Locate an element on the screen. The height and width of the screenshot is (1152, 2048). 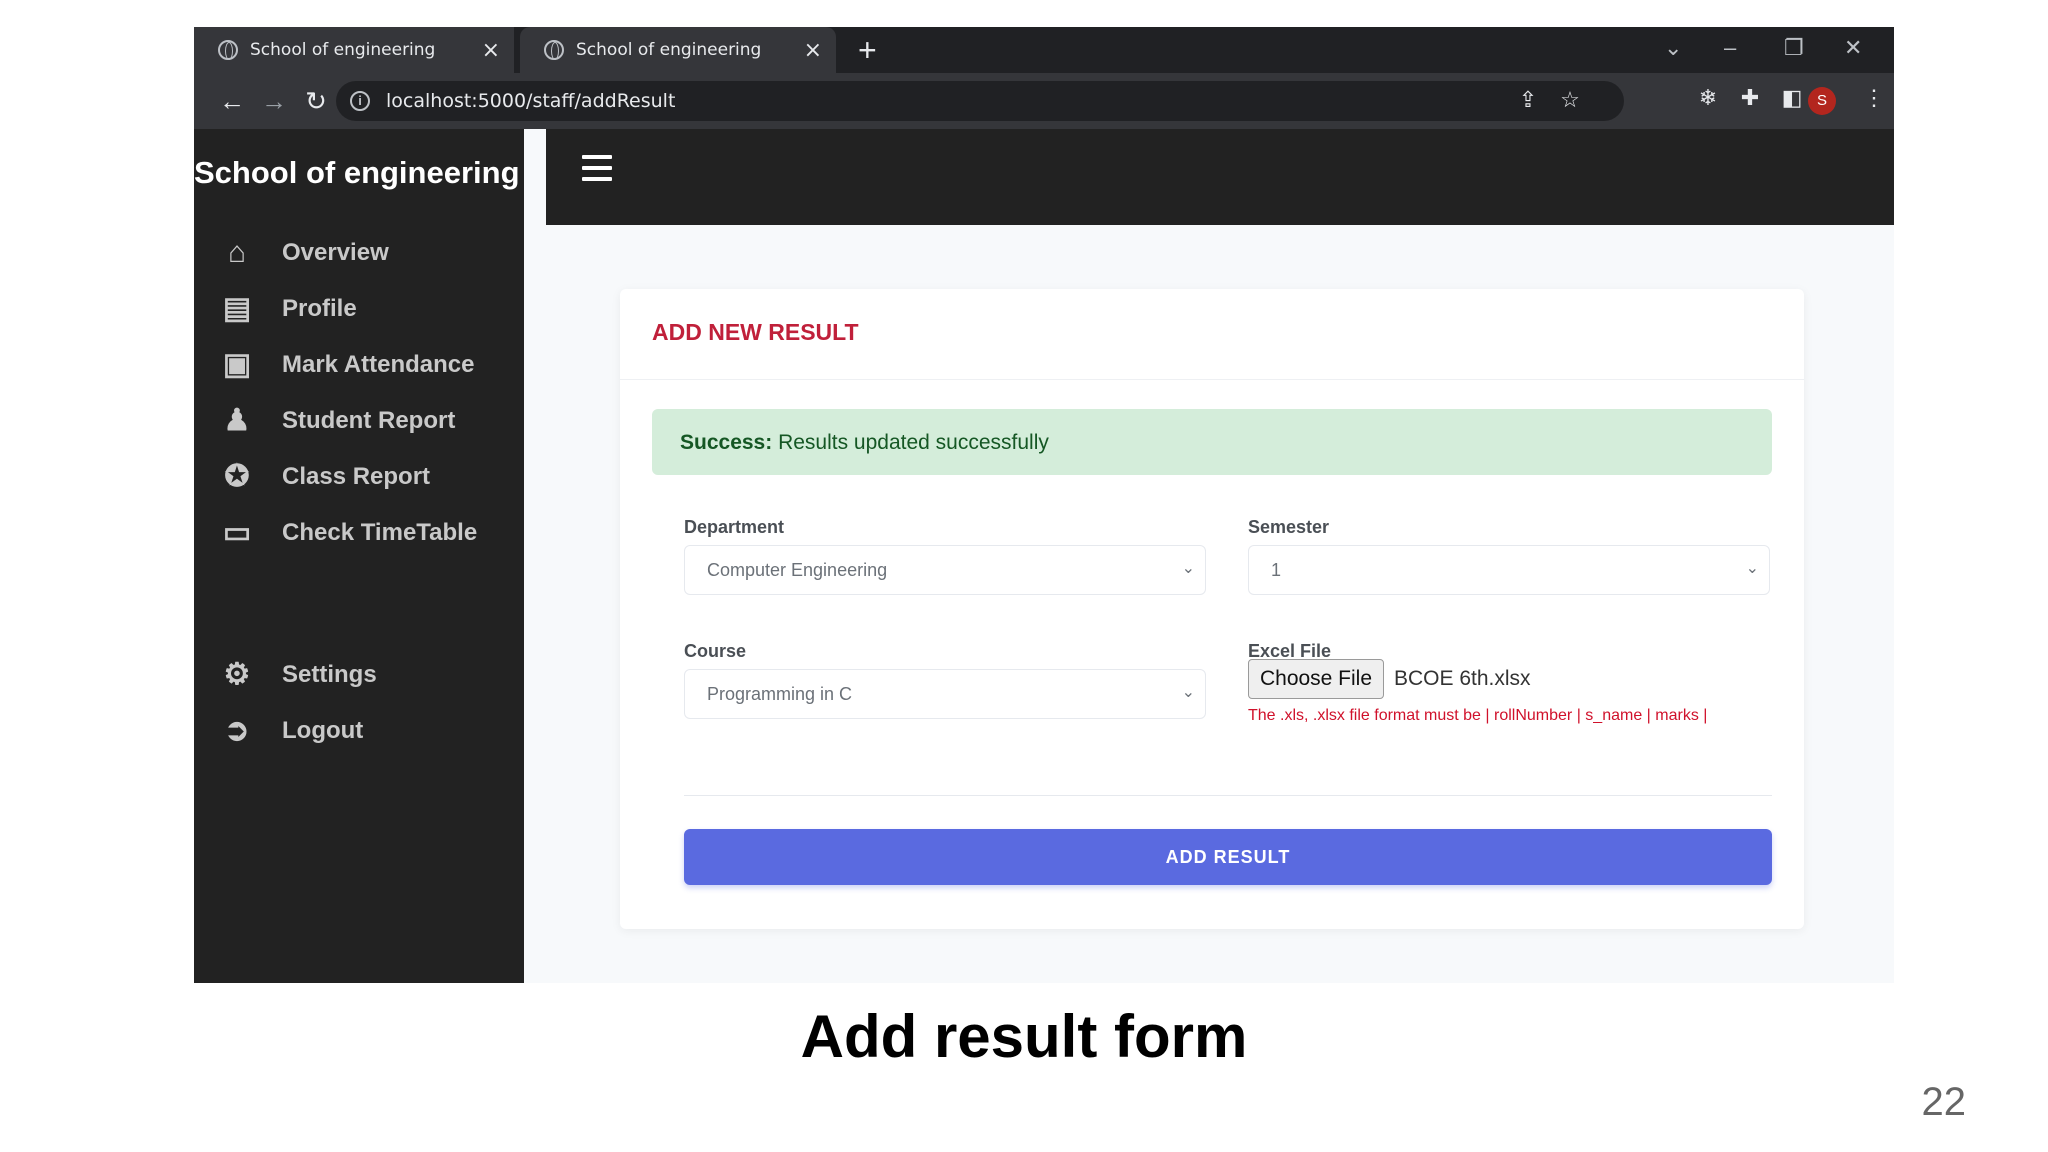
gear-icon: ⚙ is located at coordinates (237, 674).